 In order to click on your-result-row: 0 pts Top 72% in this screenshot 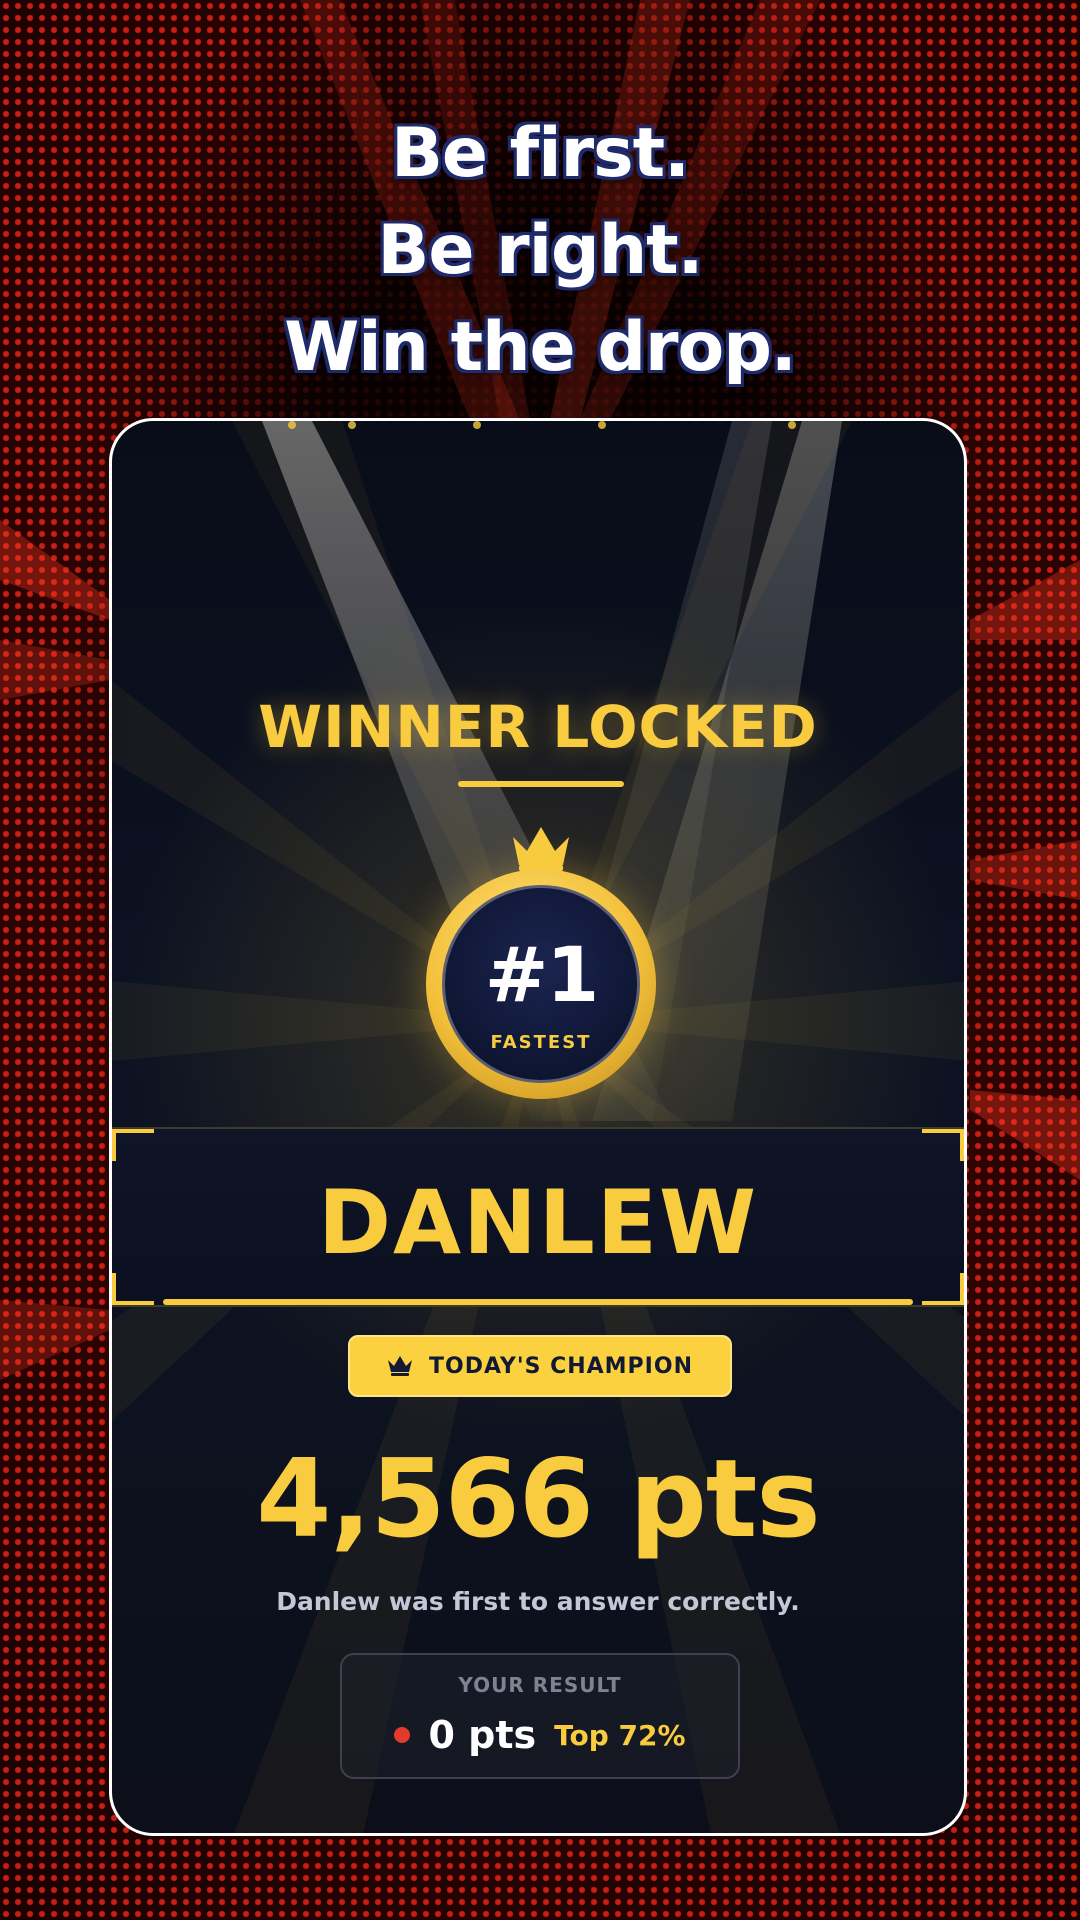, I will do `click(540, 1735)`.